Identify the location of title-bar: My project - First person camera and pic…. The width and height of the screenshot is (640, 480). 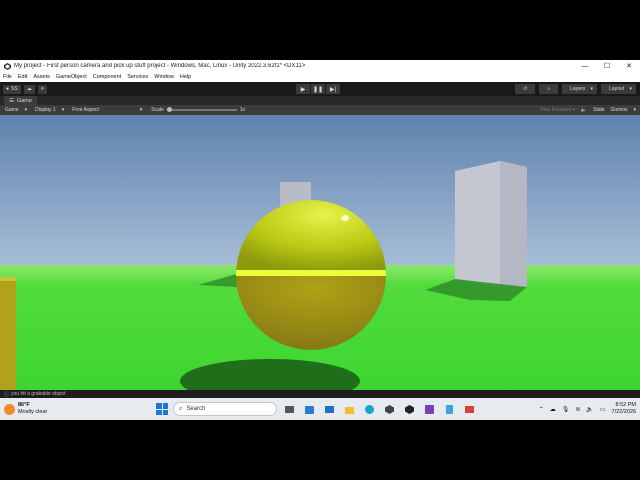
(320, 66).